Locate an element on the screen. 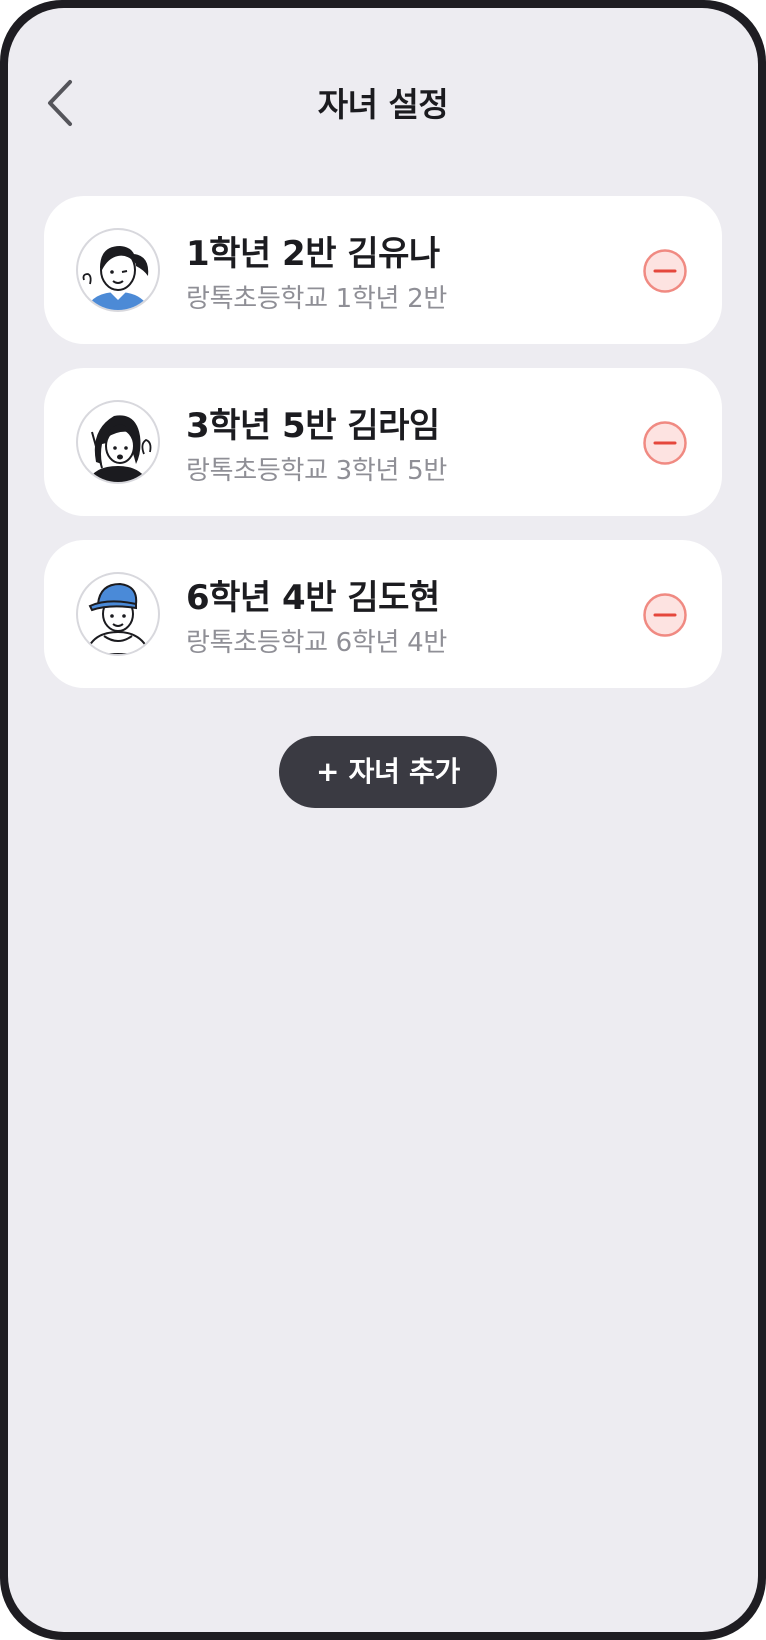 This screenshot has width=766, height=1640. child-name: 1학년 2반 김유나 is located at coordinates (313, 254).